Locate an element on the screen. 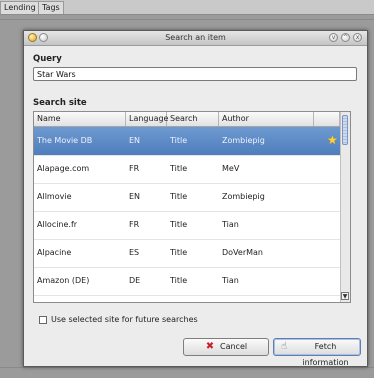  tab-tags: Tags is located at coordinates (51, 7).